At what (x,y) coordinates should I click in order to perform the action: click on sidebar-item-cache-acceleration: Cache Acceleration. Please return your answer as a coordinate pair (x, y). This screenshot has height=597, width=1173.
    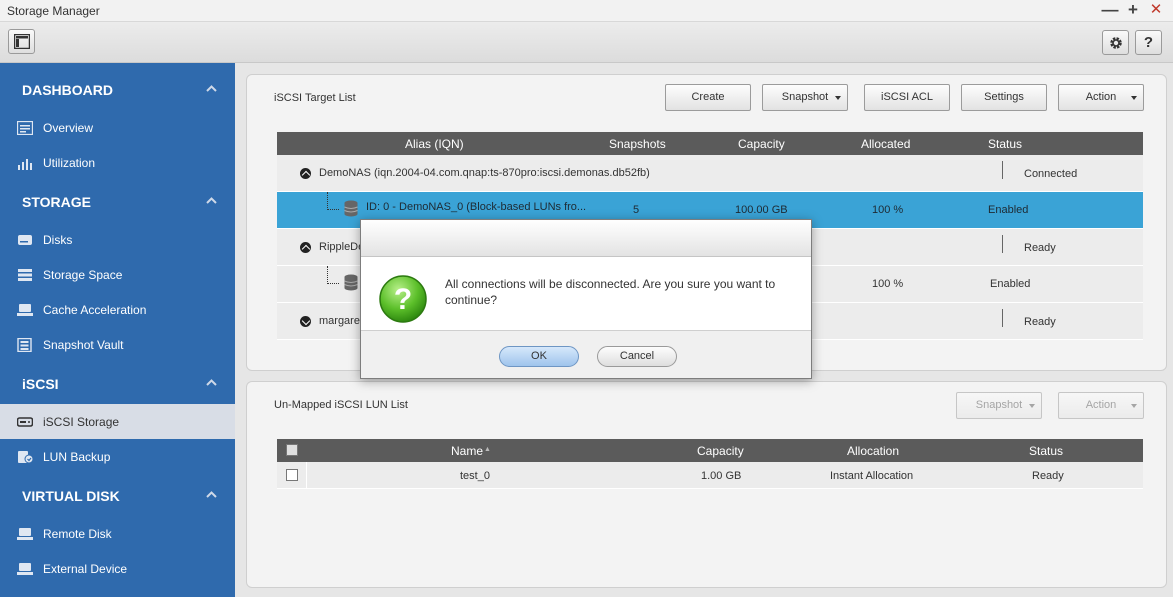
    Looking at the image, I should click on (117, 309).